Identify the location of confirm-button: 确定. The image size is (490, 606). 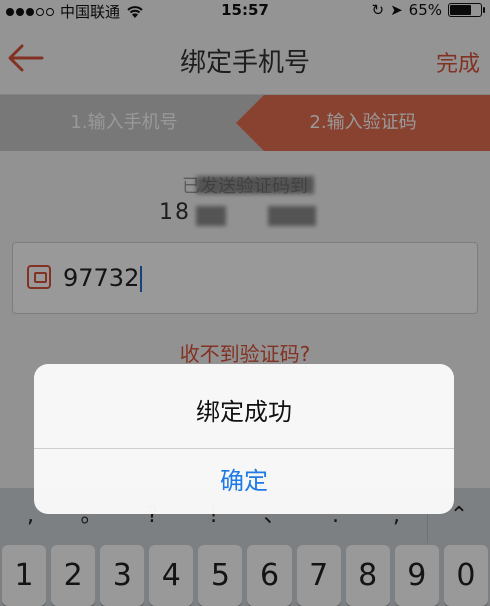
(244, 481).